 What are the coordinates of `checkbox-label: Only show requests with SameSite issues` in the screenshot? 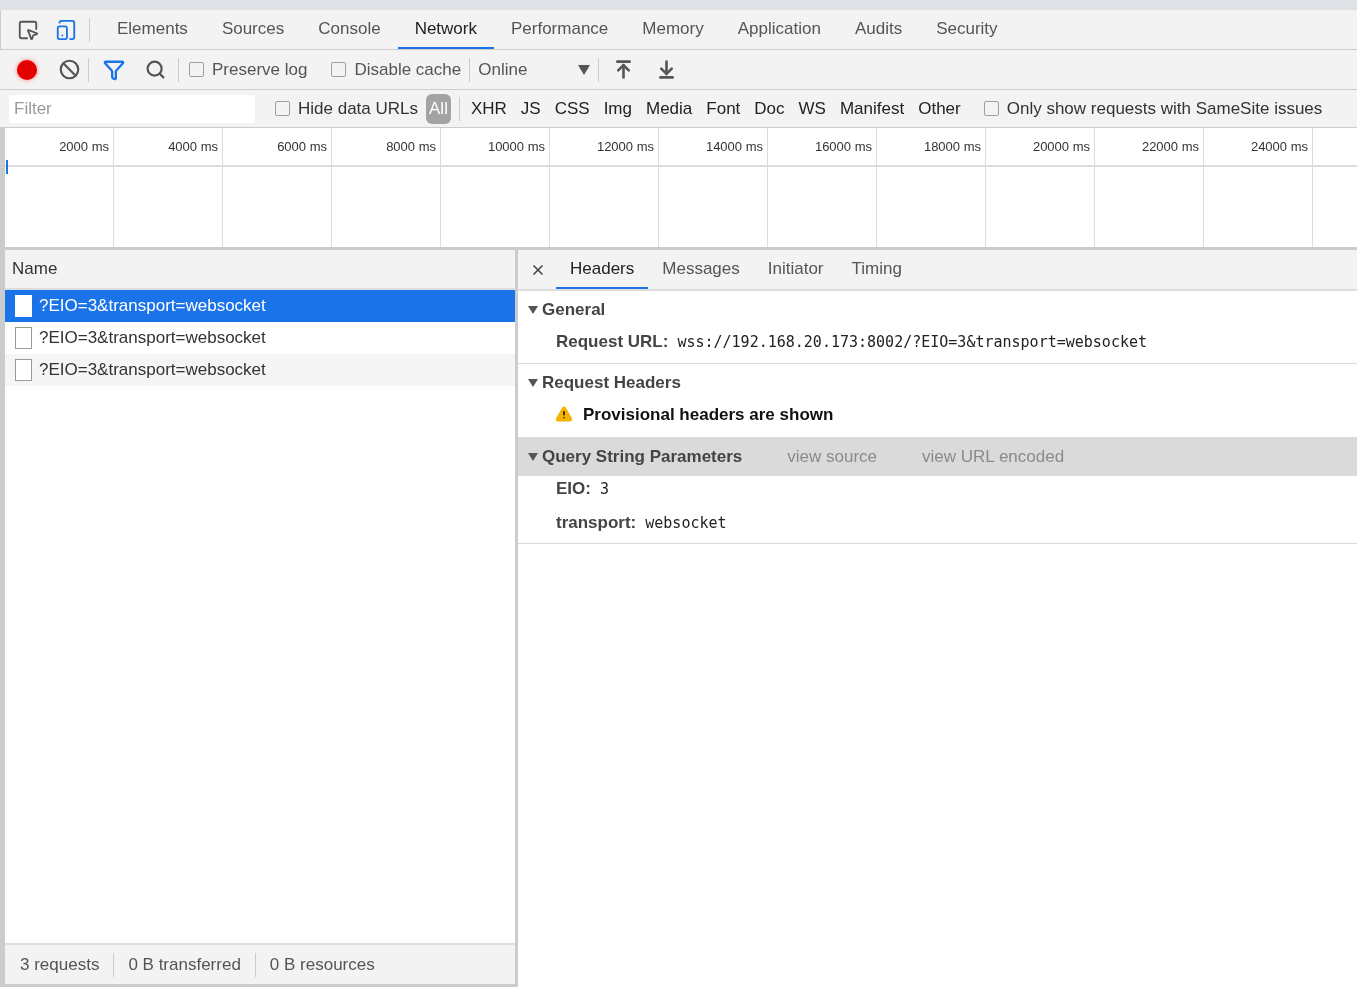 It's located at (1164, 108).